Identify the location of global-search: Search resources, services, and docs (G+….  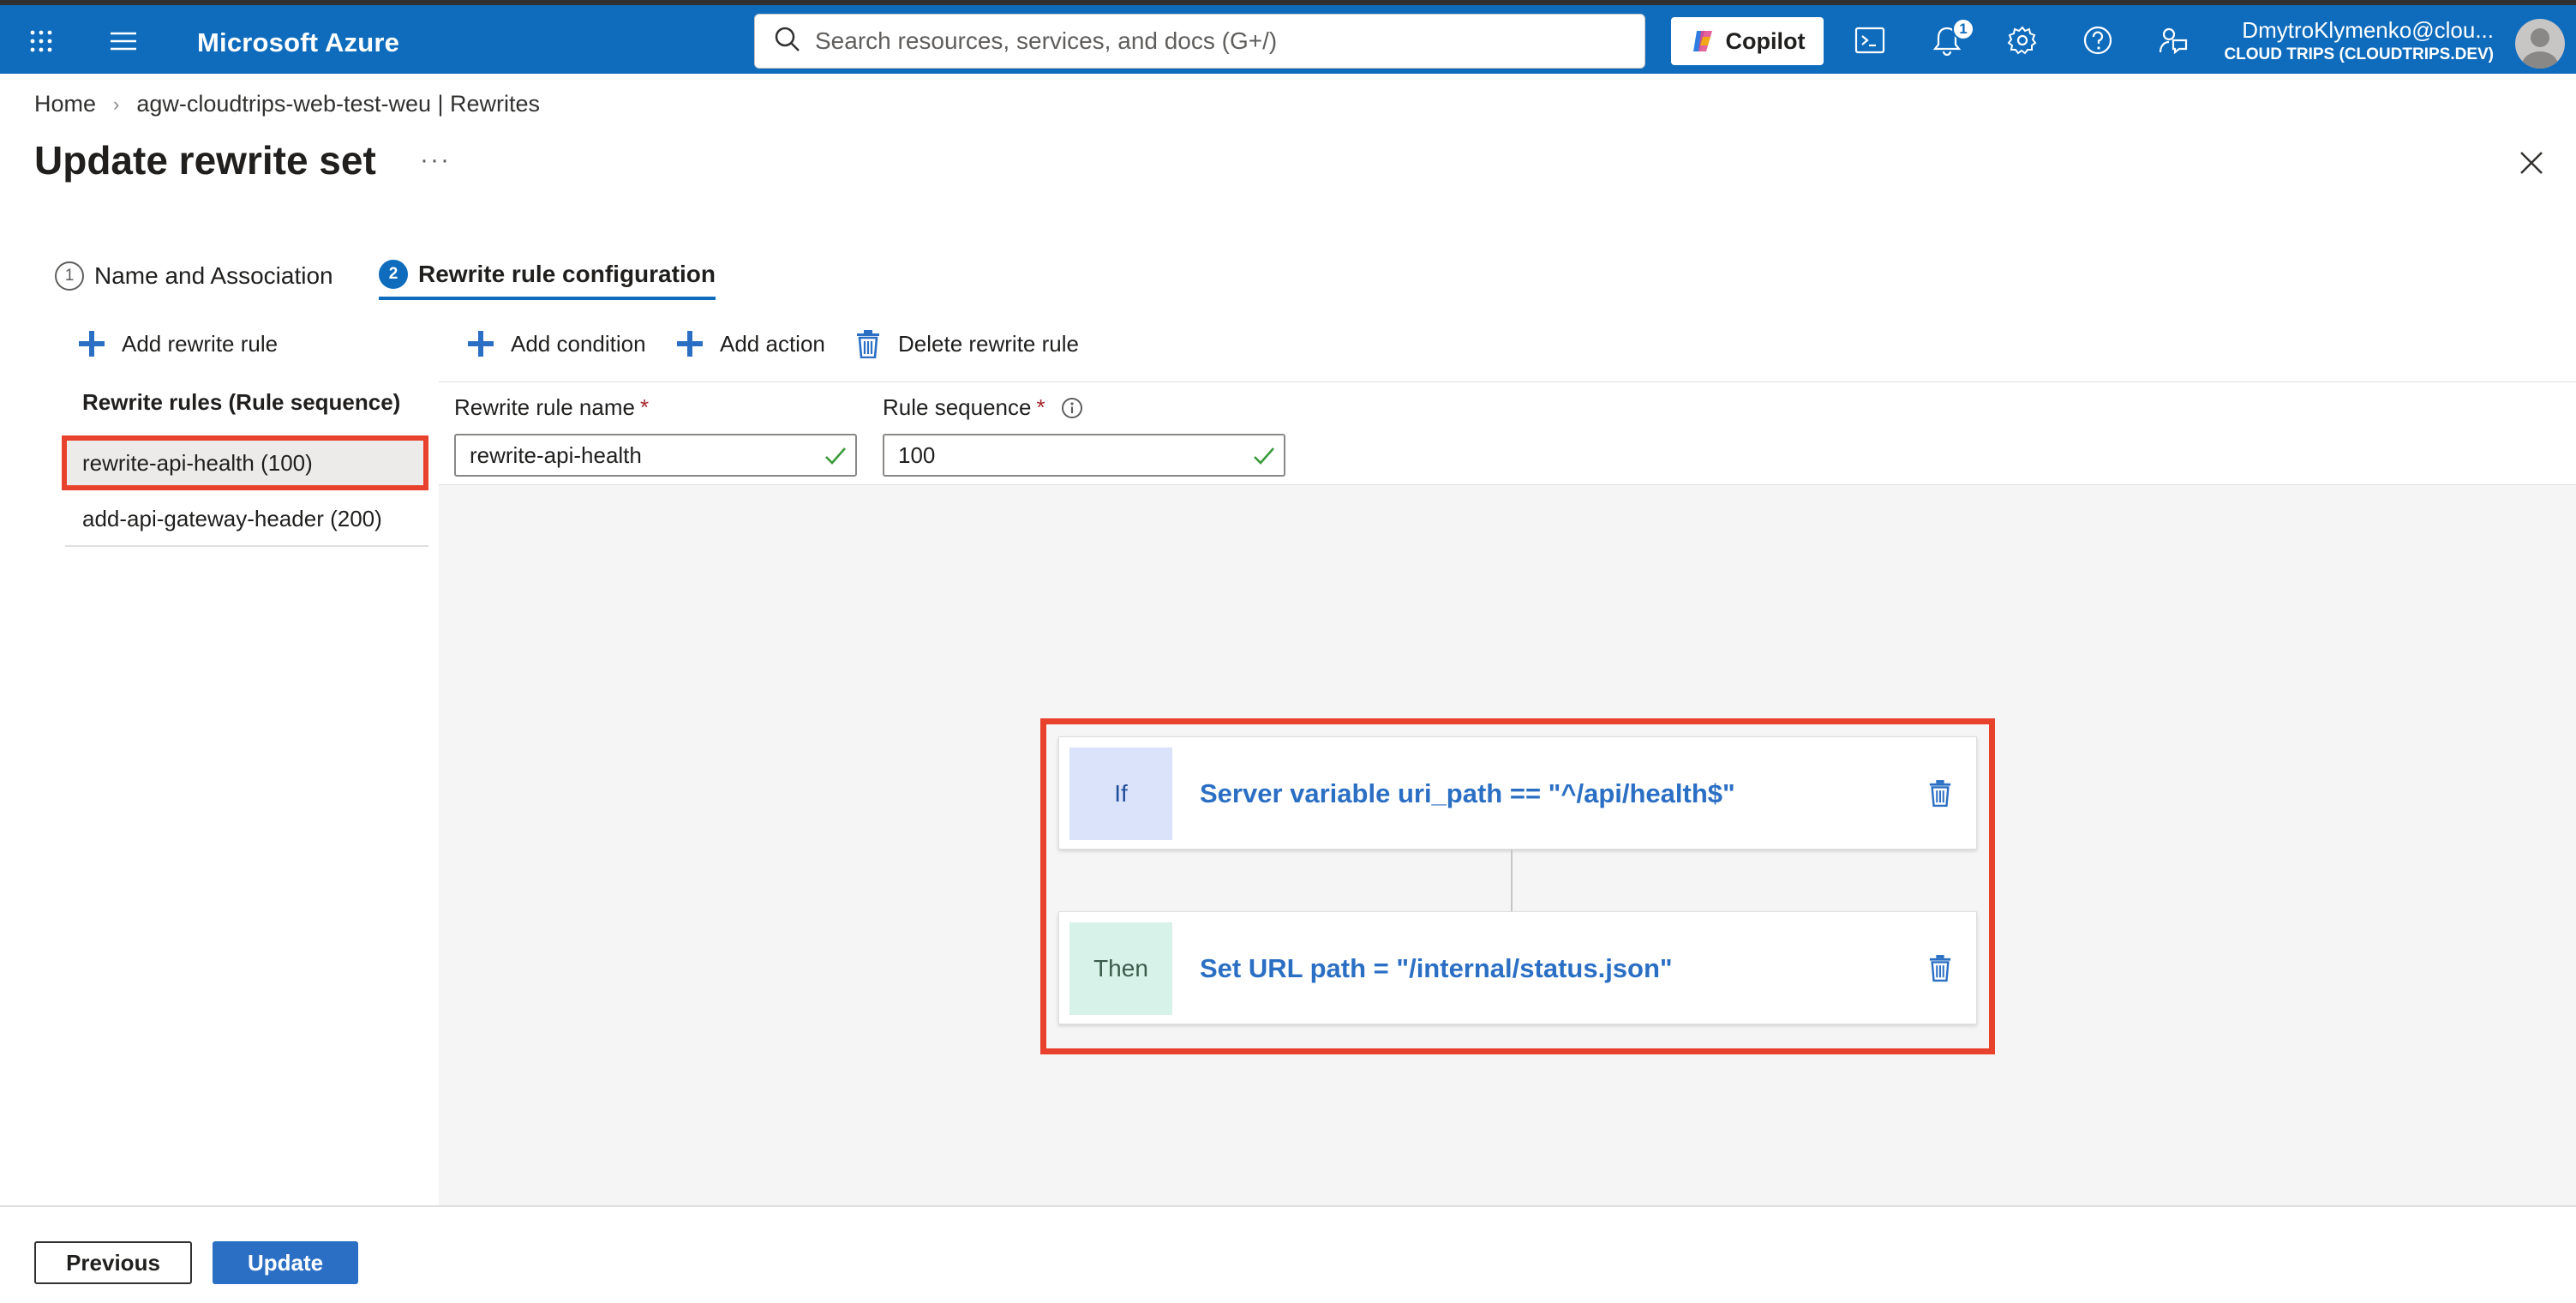
(1199, 41).